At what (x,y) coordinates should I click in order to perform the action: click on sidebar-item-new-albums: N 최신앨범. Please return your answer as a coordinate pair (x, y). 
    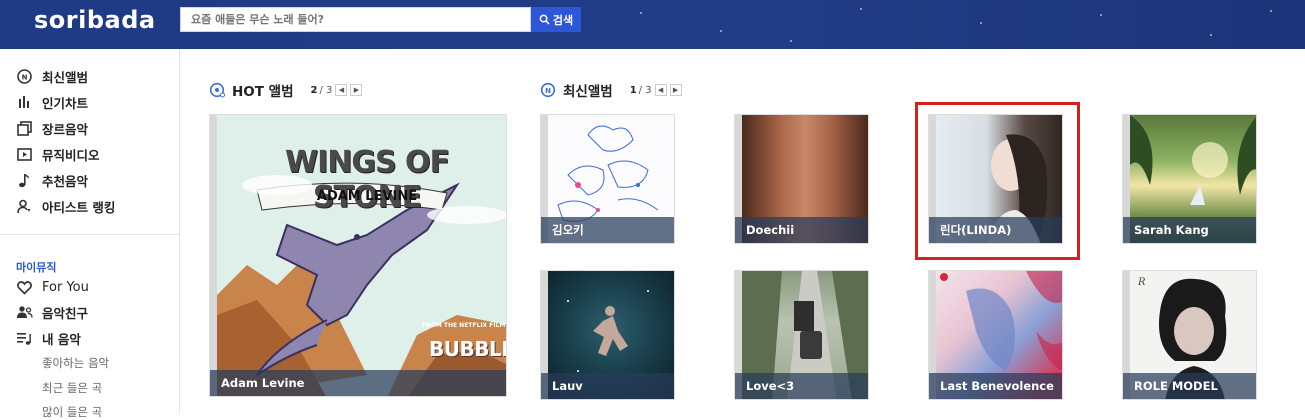
    Looking at the image, I should click on (52, 76).